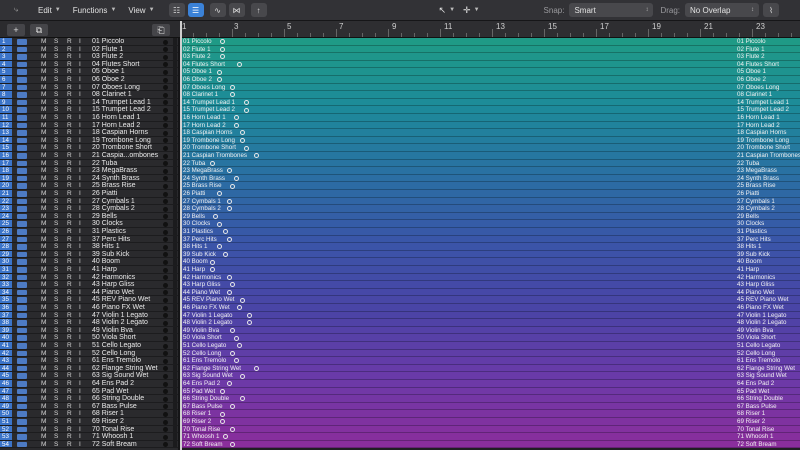 The image size is (800, 450). I want to click on track-name: 05 Oboe 1, so click(108, 72).